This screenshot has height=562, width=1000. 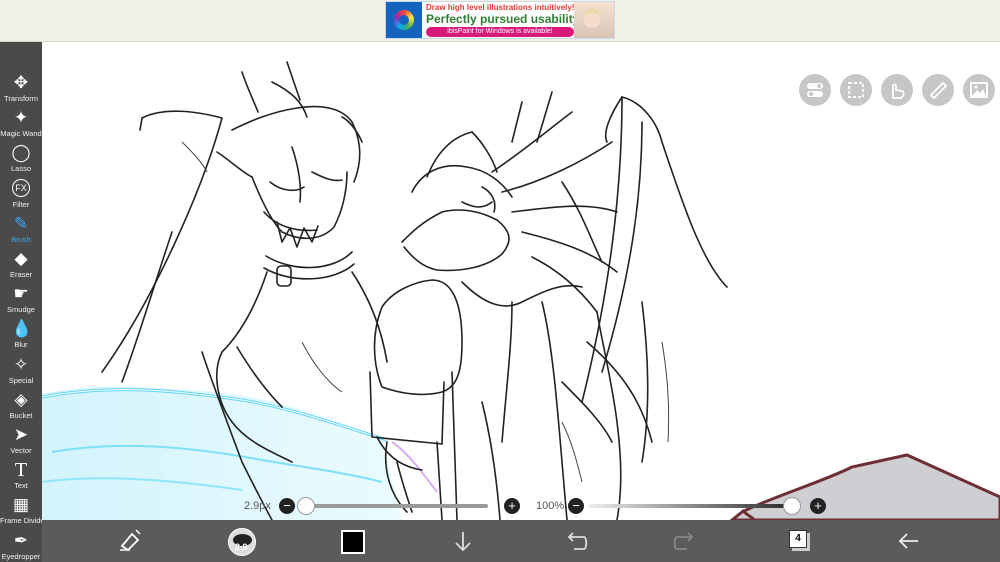 I want to click on tool-label: Frame Divider, so click(x=24, y=521).